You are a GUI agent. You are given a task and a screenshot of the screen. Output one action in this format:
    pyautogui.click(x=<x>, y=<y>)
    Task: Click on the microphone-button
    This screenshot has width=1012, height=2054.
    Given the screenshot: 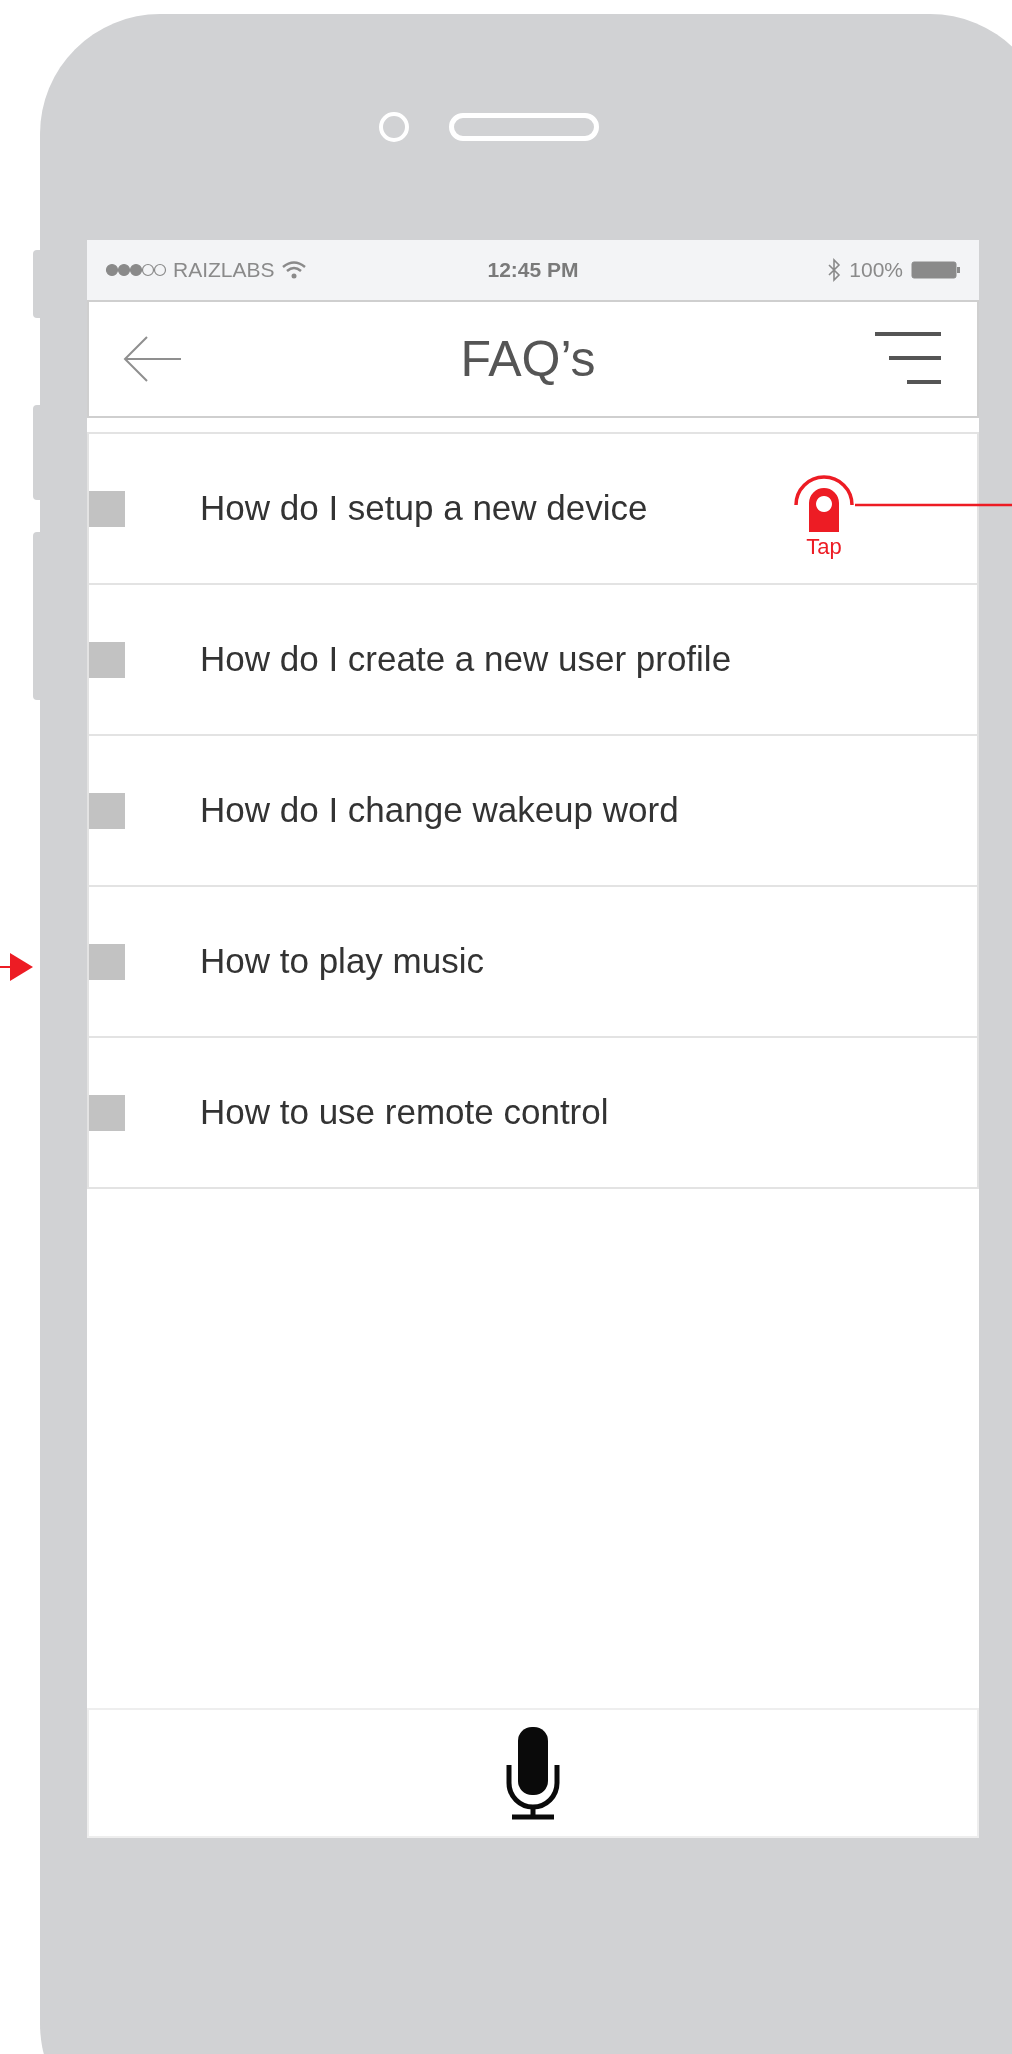 What is the action you would take?
    pyautogui.click(x=533, y=1773)
    